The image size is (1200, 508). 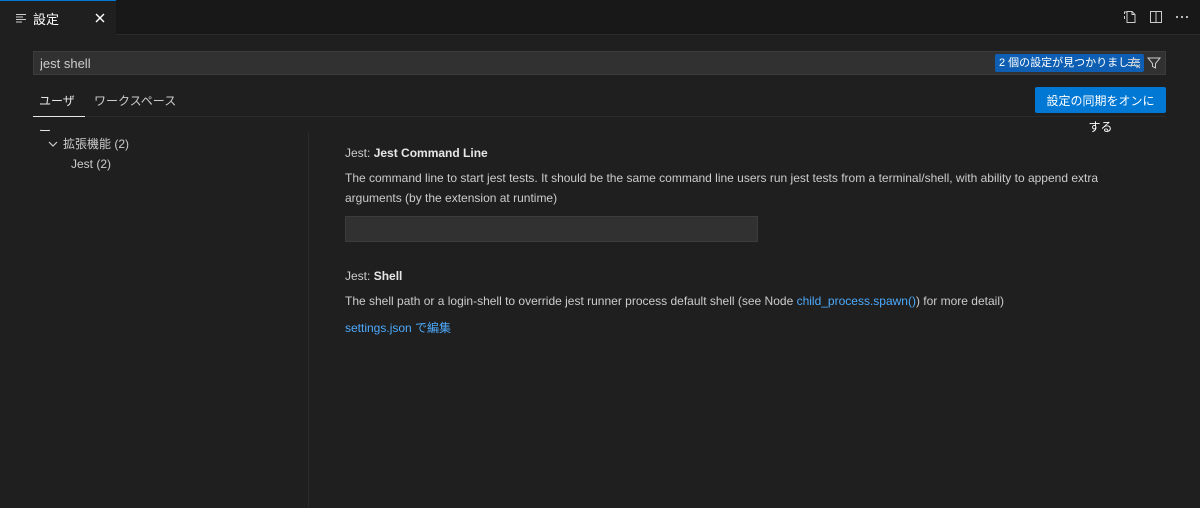 I want to click on jest-command-line-input-box, so click(x=551, y=229).